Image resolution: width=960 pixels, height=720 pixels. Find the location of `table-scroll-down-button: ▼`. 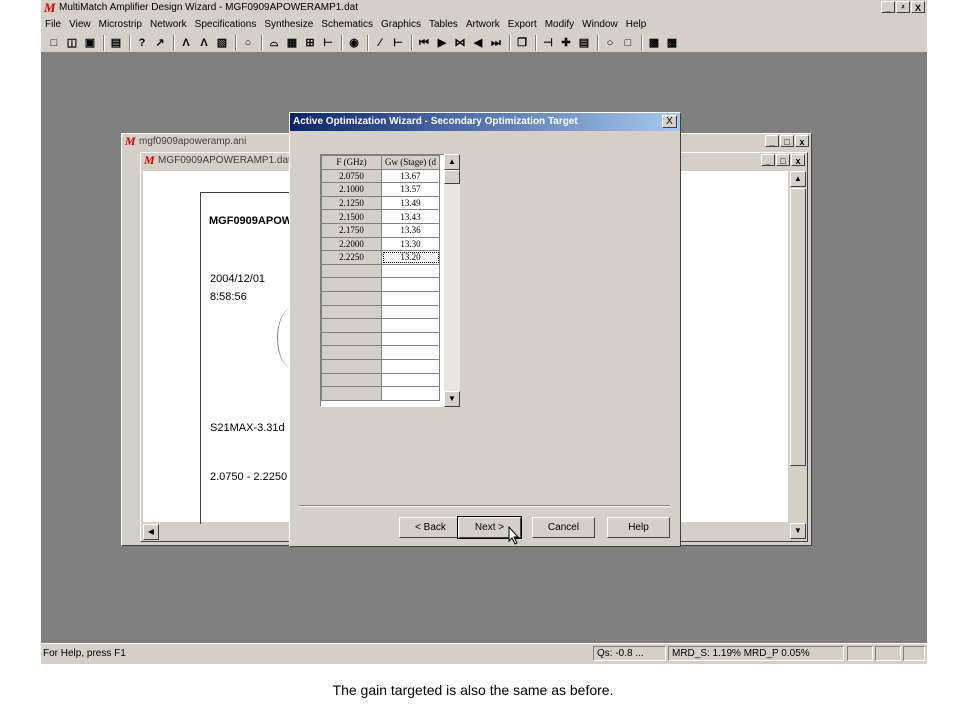

table-scroll-down-button: ▼ is located at coordinates (452, 399).